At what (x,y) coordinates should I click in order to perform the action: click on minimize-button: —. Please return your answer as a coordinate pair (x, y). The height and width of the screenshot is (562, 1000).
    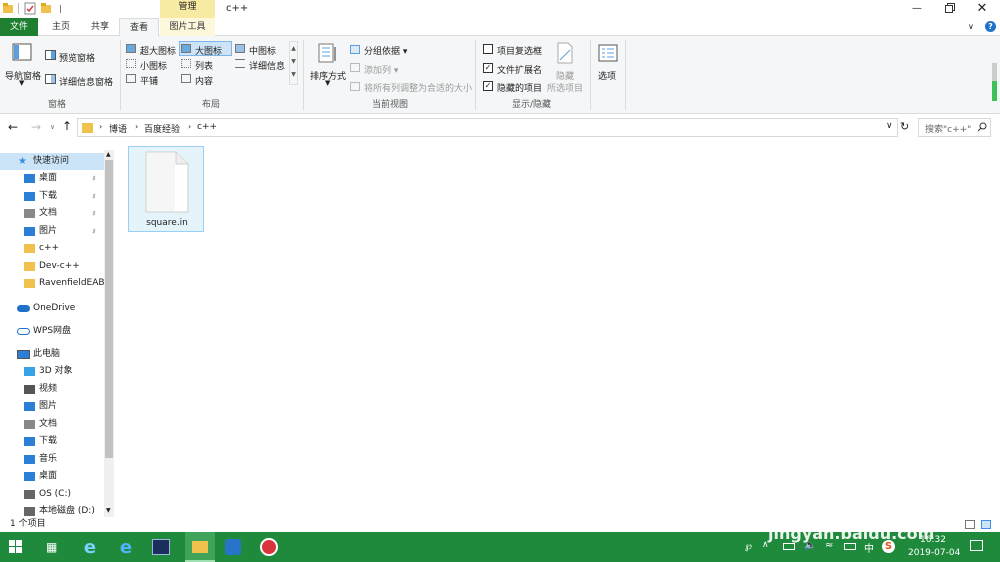
    Looking at the image, I should click on (917, 8).